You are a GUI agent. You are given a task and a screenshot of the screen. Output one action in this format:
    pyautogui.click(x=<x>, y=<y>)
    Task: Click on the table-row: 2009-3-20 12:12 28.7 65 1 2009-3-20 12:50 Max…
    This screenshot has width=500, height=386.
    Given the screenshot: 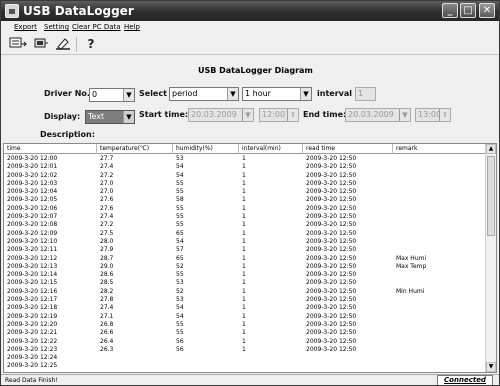 What is the action you would take?
    pyautogui.click(x=245, y=259)
    